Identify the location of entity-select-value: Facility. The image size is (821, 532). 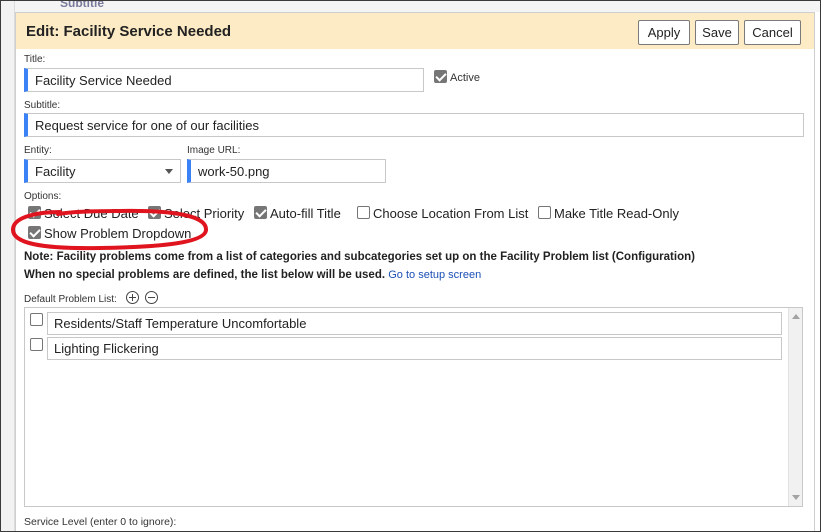
(55, 171).